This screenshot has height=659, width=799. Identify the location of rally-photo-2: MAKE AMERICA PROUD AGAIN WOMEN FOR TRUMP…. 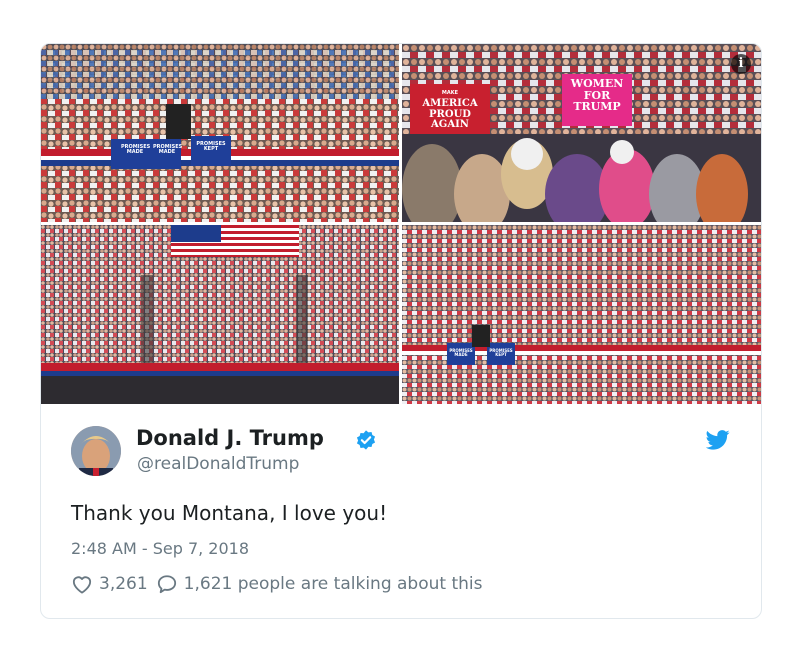
(581, 133).